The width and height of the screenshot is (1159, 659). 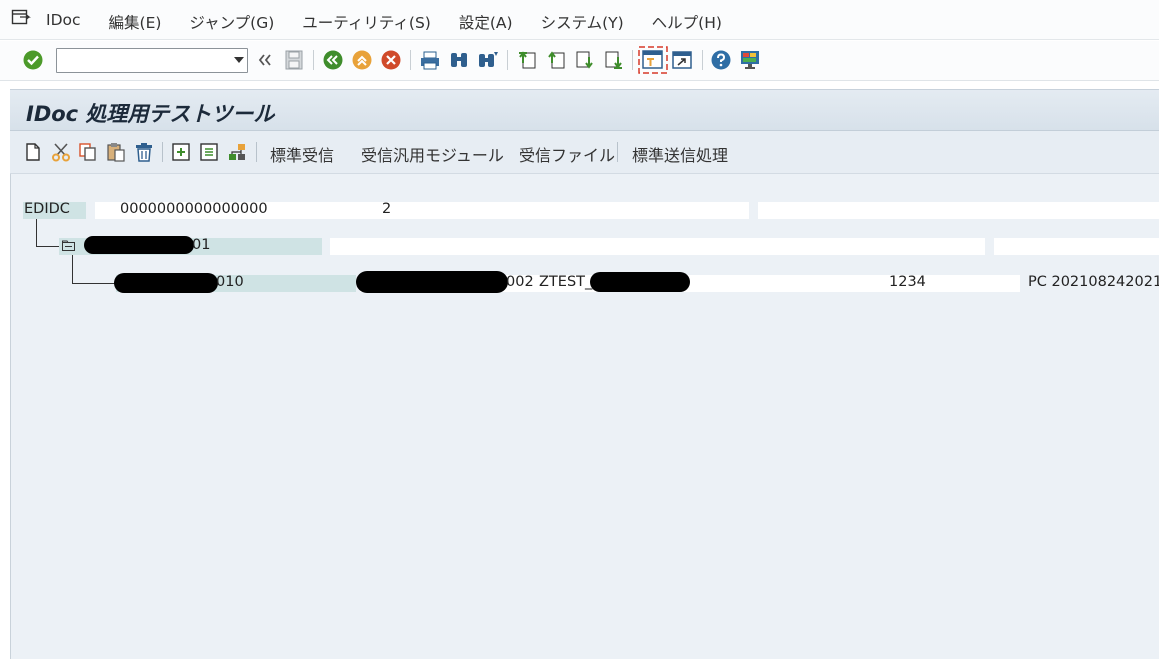 What do you see at coordinates (194, 209) in the screenshot?
I see `edidc-value-1: 0000000000000000` at bounding box center [194, 209].